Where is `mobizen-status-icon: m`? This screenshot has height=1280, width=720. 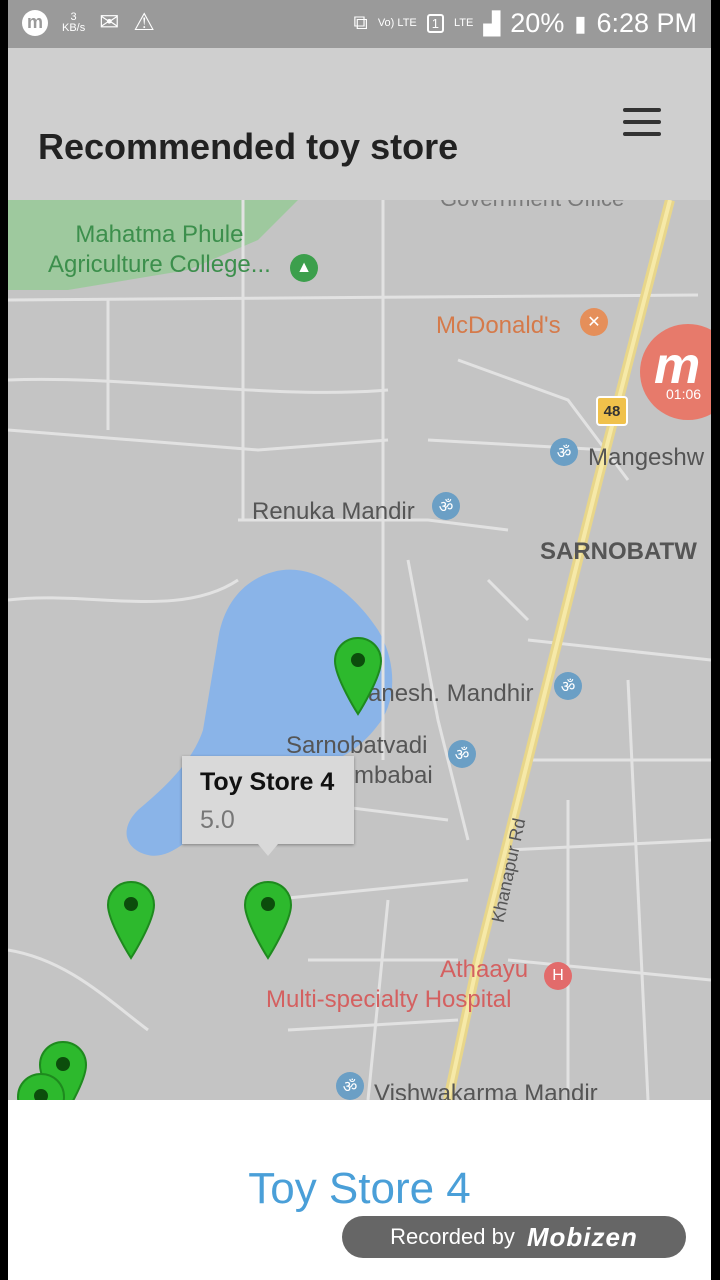 mobizen-status-icon: m is located at coordinates (35, 22).